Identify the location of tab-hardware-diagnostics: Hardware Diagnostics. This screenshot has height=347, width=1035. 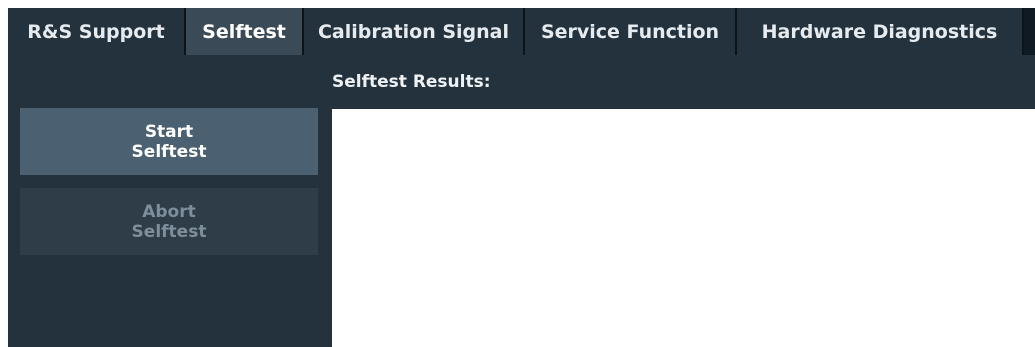
(880, 31).